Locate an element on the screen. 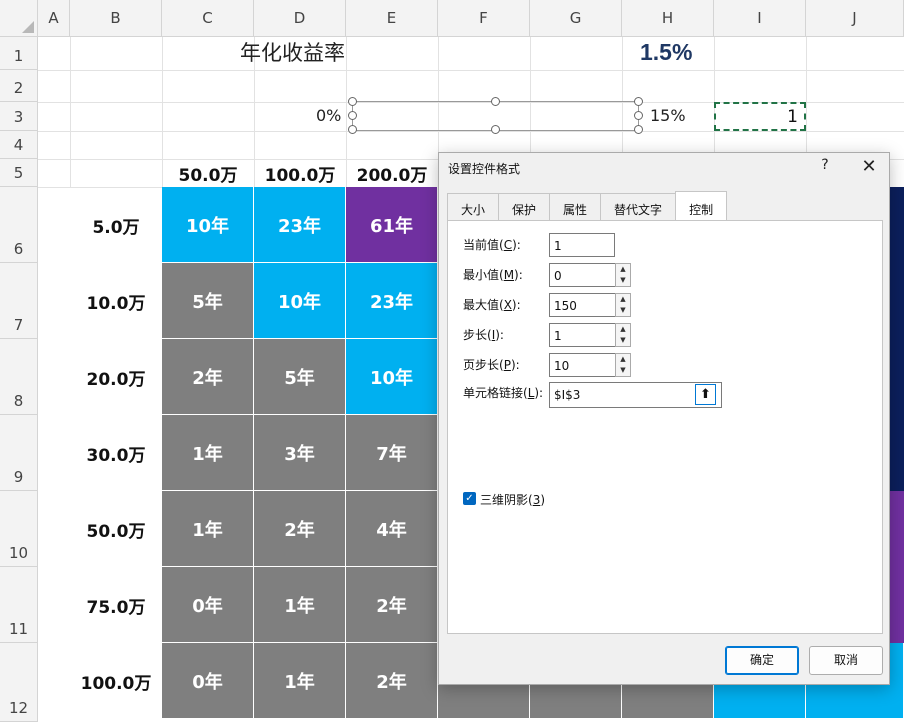  column-header-b: B is located at coordinates (116, 18).